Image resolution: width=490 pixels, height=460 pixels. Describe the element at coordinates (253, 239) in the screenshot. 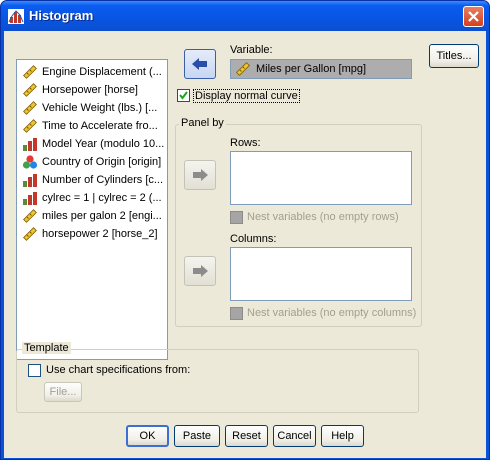

I see `columns-label: Columns:` at that location.